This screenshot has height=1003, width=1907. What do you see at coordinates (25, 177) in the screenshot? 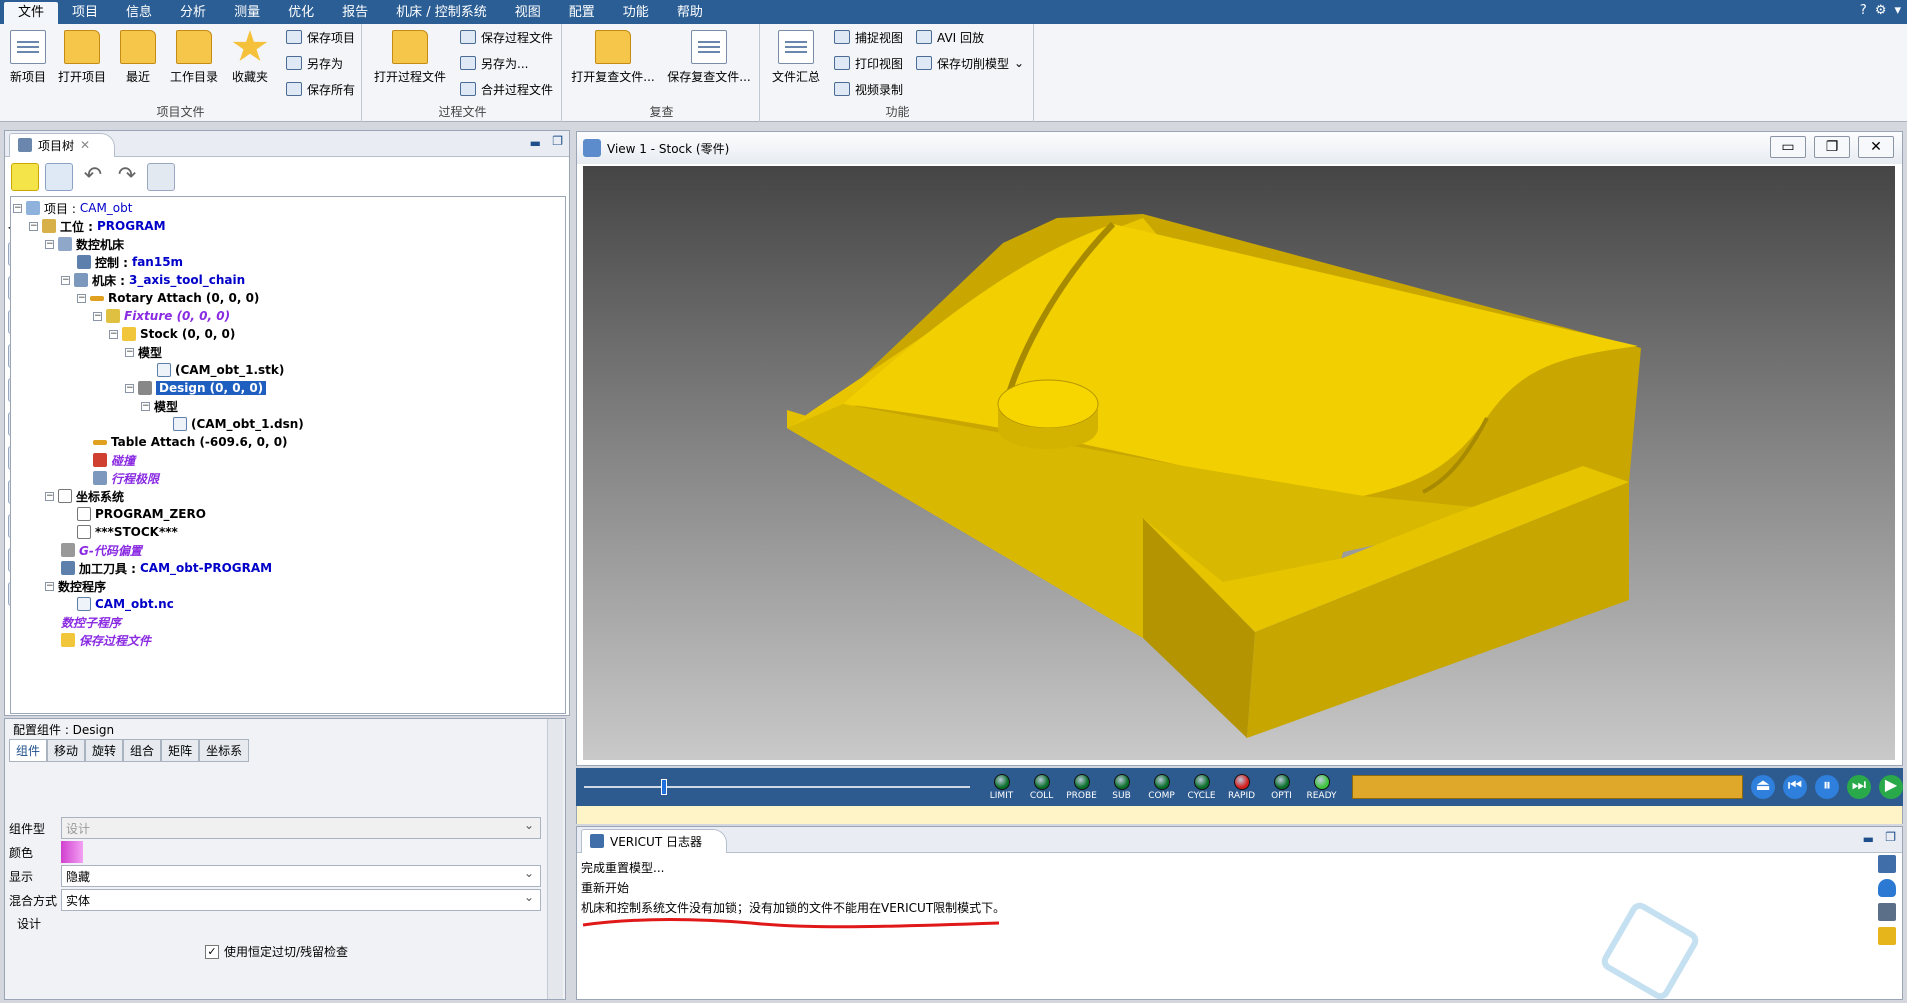
I see `pointer-tool-icon` at bounding box center [25, 177].